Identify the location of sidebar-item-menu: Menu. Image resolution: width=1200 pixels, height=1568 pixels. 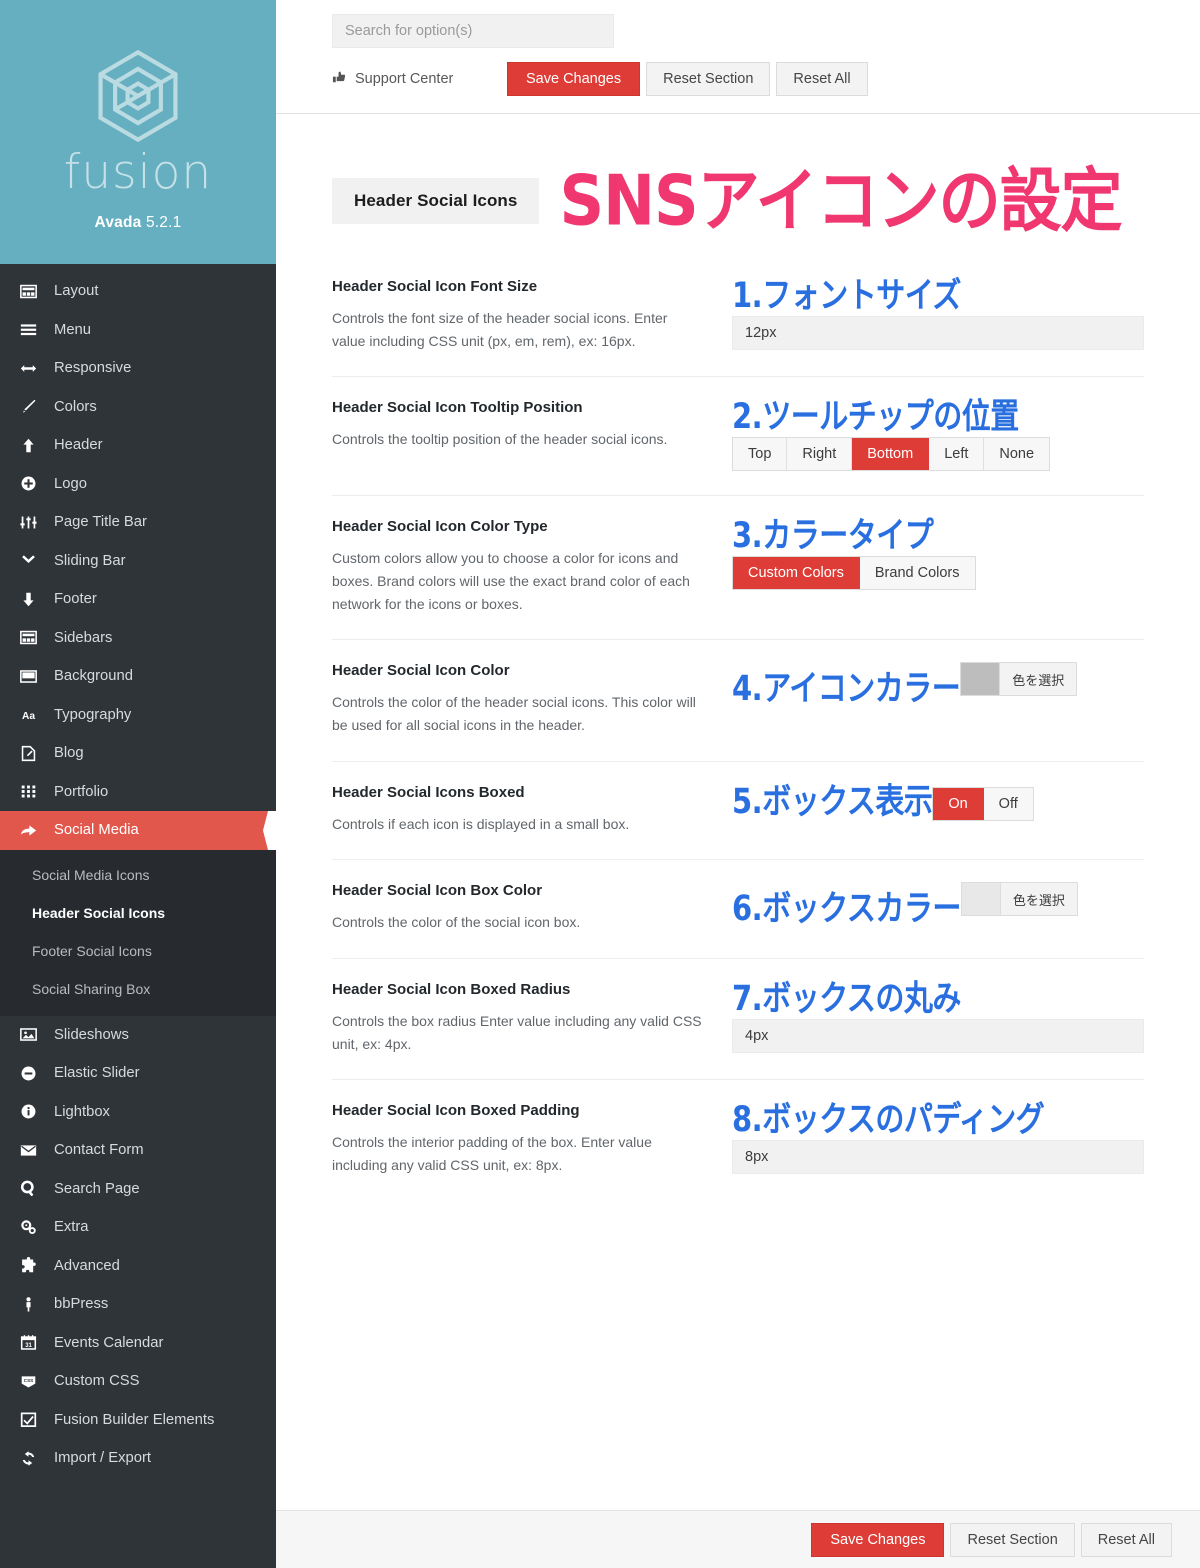
(138, 330).